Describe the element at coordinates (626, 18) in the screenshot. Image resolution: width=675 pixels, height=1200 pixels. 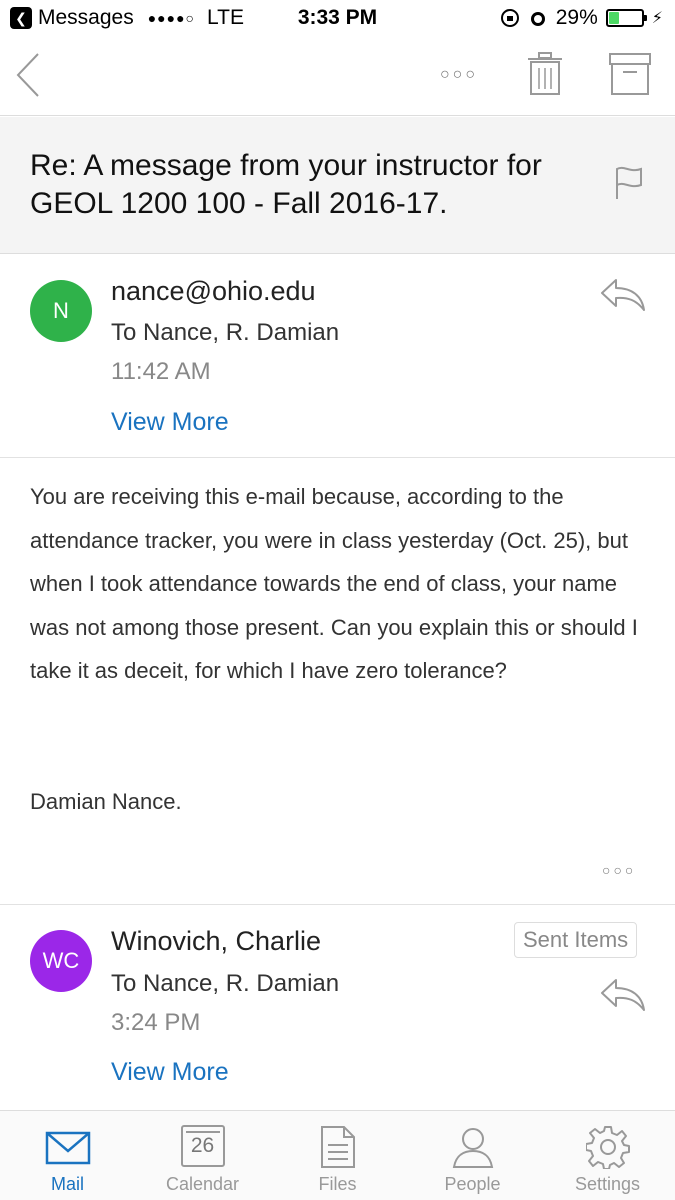
I see `battery-icon` at that location.